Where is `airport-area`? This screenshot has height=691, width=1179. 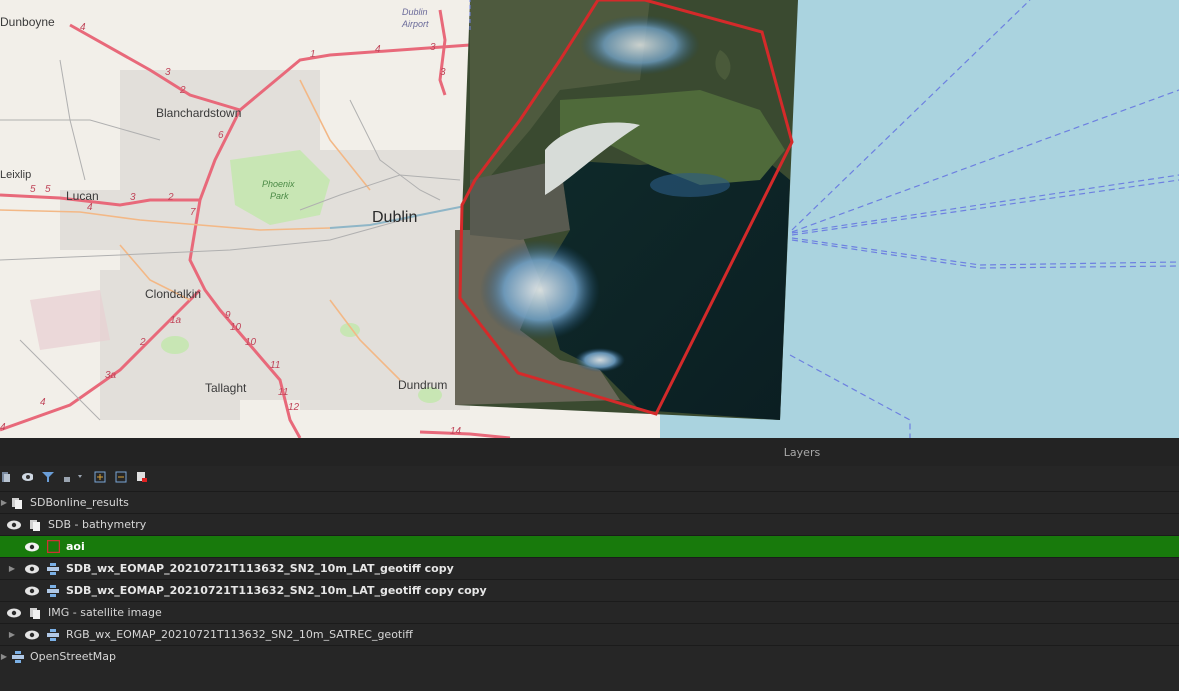
airport-area is located at coordinates (70, 320).